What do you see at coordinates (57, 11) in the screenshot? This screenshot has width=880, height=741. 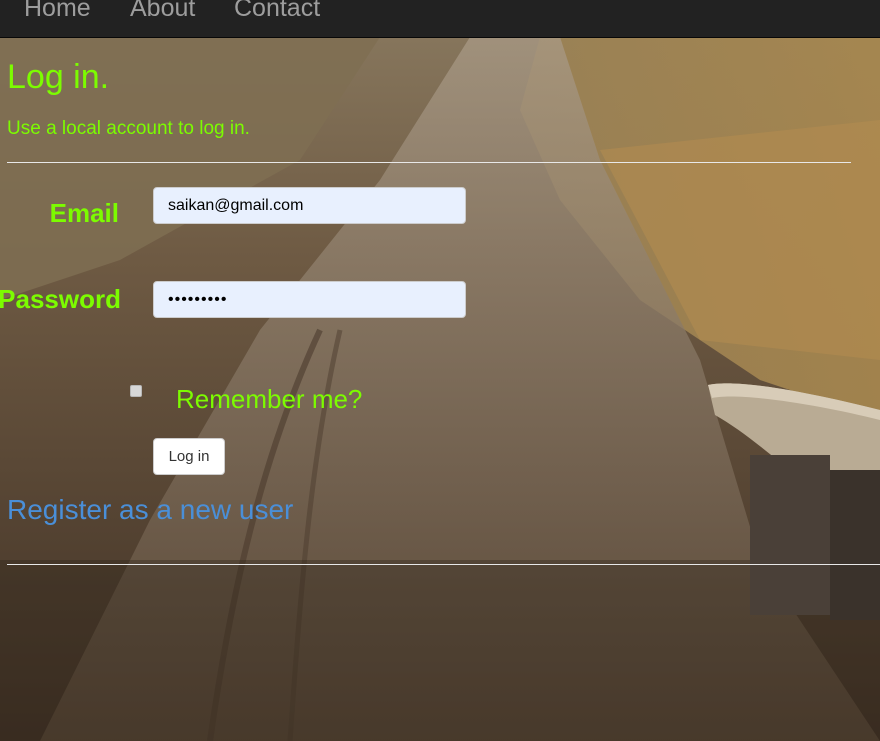 I see `nav-home-link: Home` at bounding box center [57, 11].